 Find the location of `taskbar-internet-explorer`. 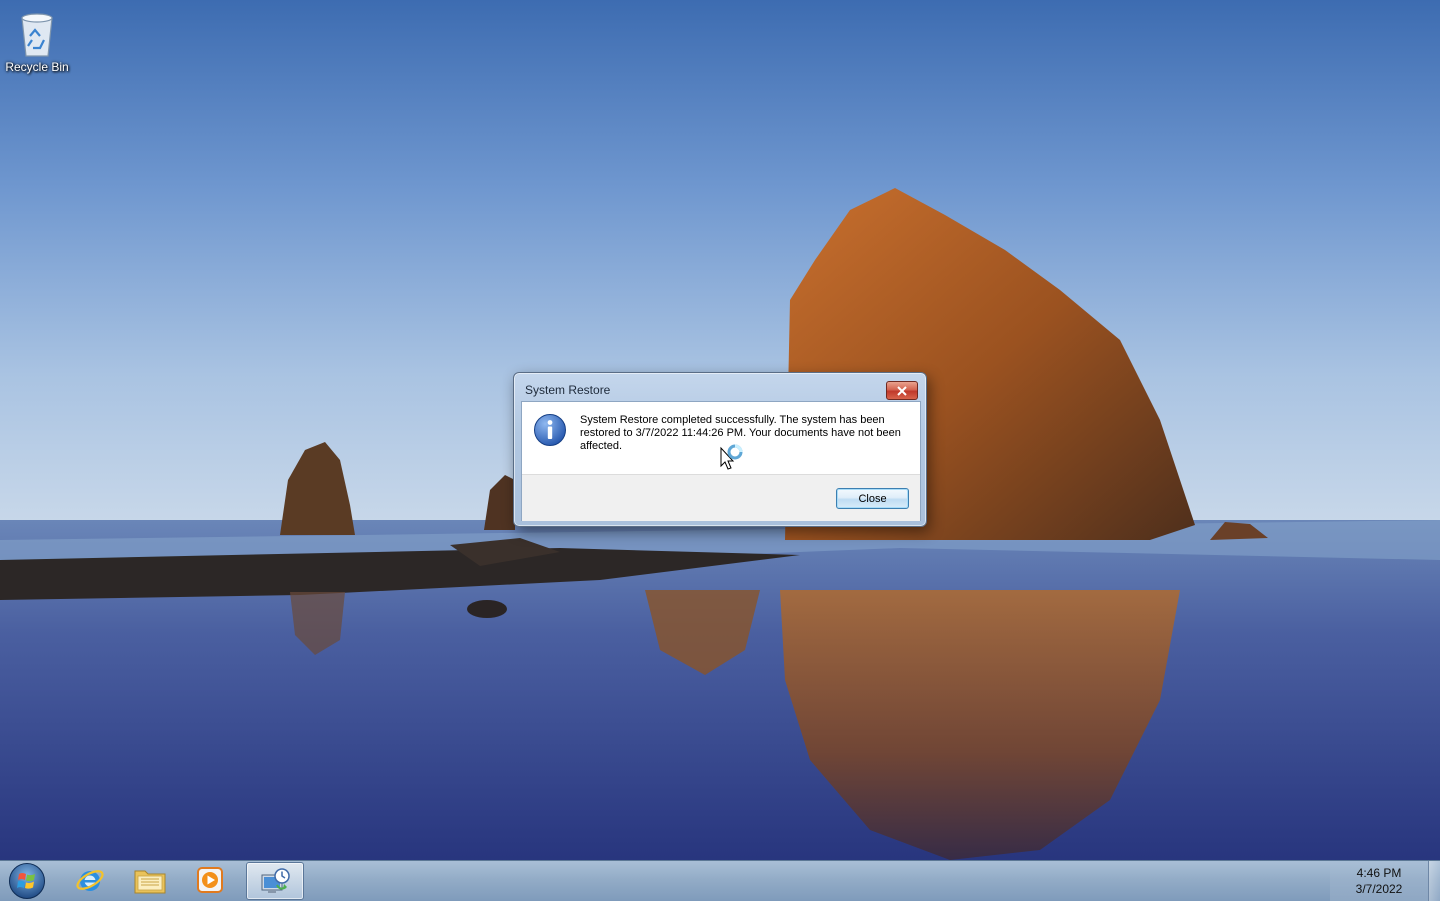

taskbar-internet-explorer is located at coordinates (90, 880).